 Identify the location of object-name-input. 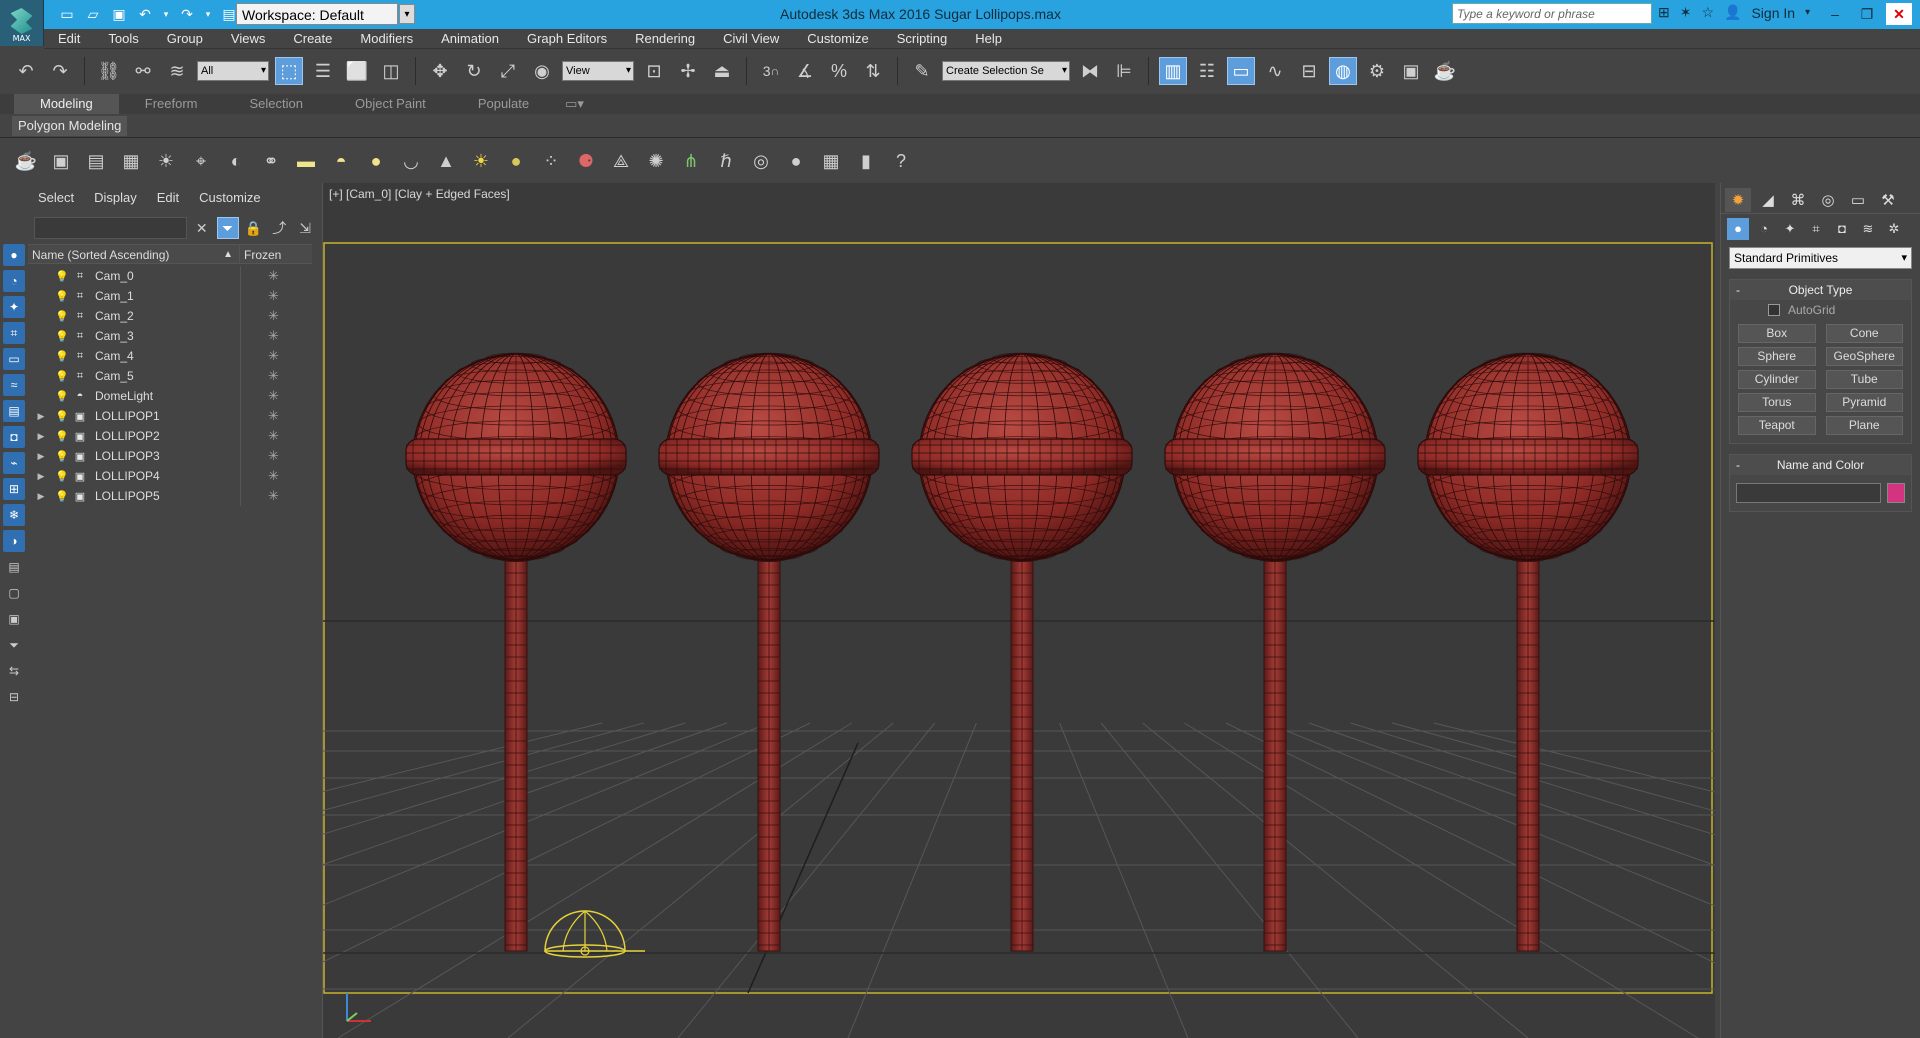
(1808, 493).